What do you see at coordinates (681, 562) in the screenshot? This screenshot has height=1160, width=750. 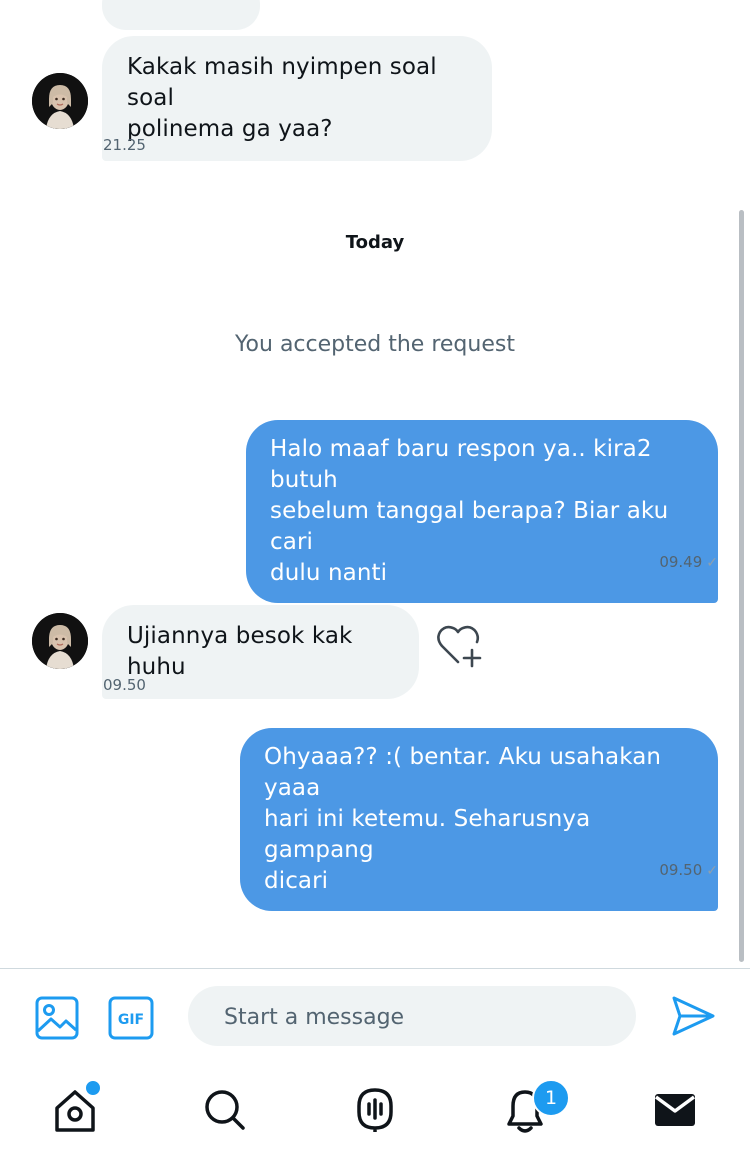 I see `timestamp-text: 09.49` at bounding box center [681, 562].